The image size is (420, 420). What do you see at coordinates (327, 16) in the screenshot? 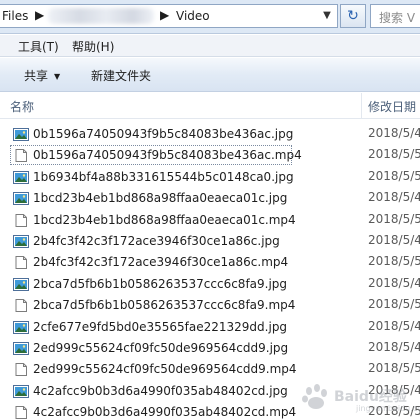
I see `address-history-dropdown-icon: ▼` at bounding box center [327, 16].